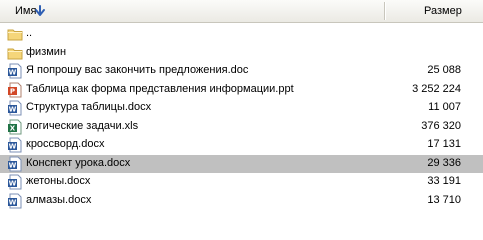  Describe the element at coordinates (441, 126) in the screenshot. I see `file-size: 376 320` at that location.